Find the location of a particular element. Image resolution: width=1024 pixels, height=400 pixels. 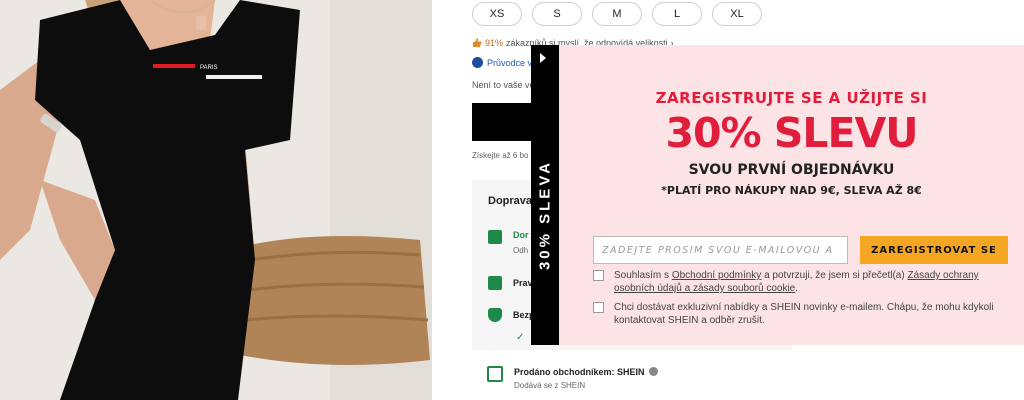

info-icon is located at coordinates (654, 371).